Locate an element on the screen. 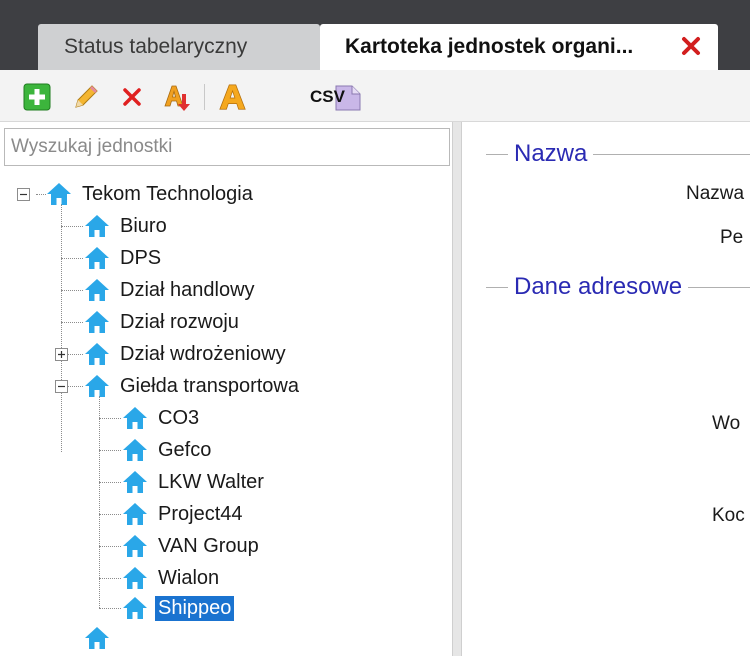 The width and height of the screenshot is (750, 656). tree-node: Gefco is located at coordinates (168, 450).